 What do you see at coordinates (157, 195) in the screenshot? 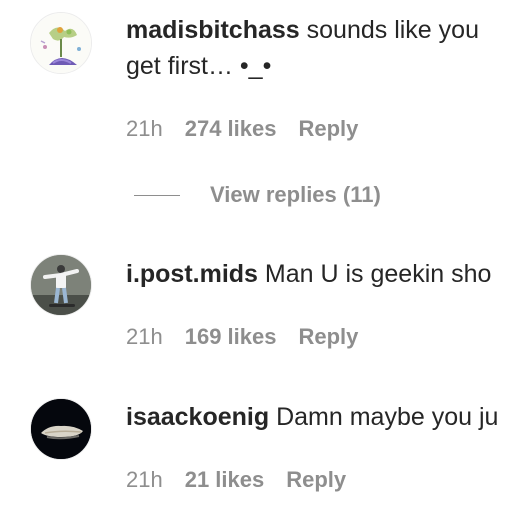
I see `view-replies-divider` at bounding box center [157, 195].